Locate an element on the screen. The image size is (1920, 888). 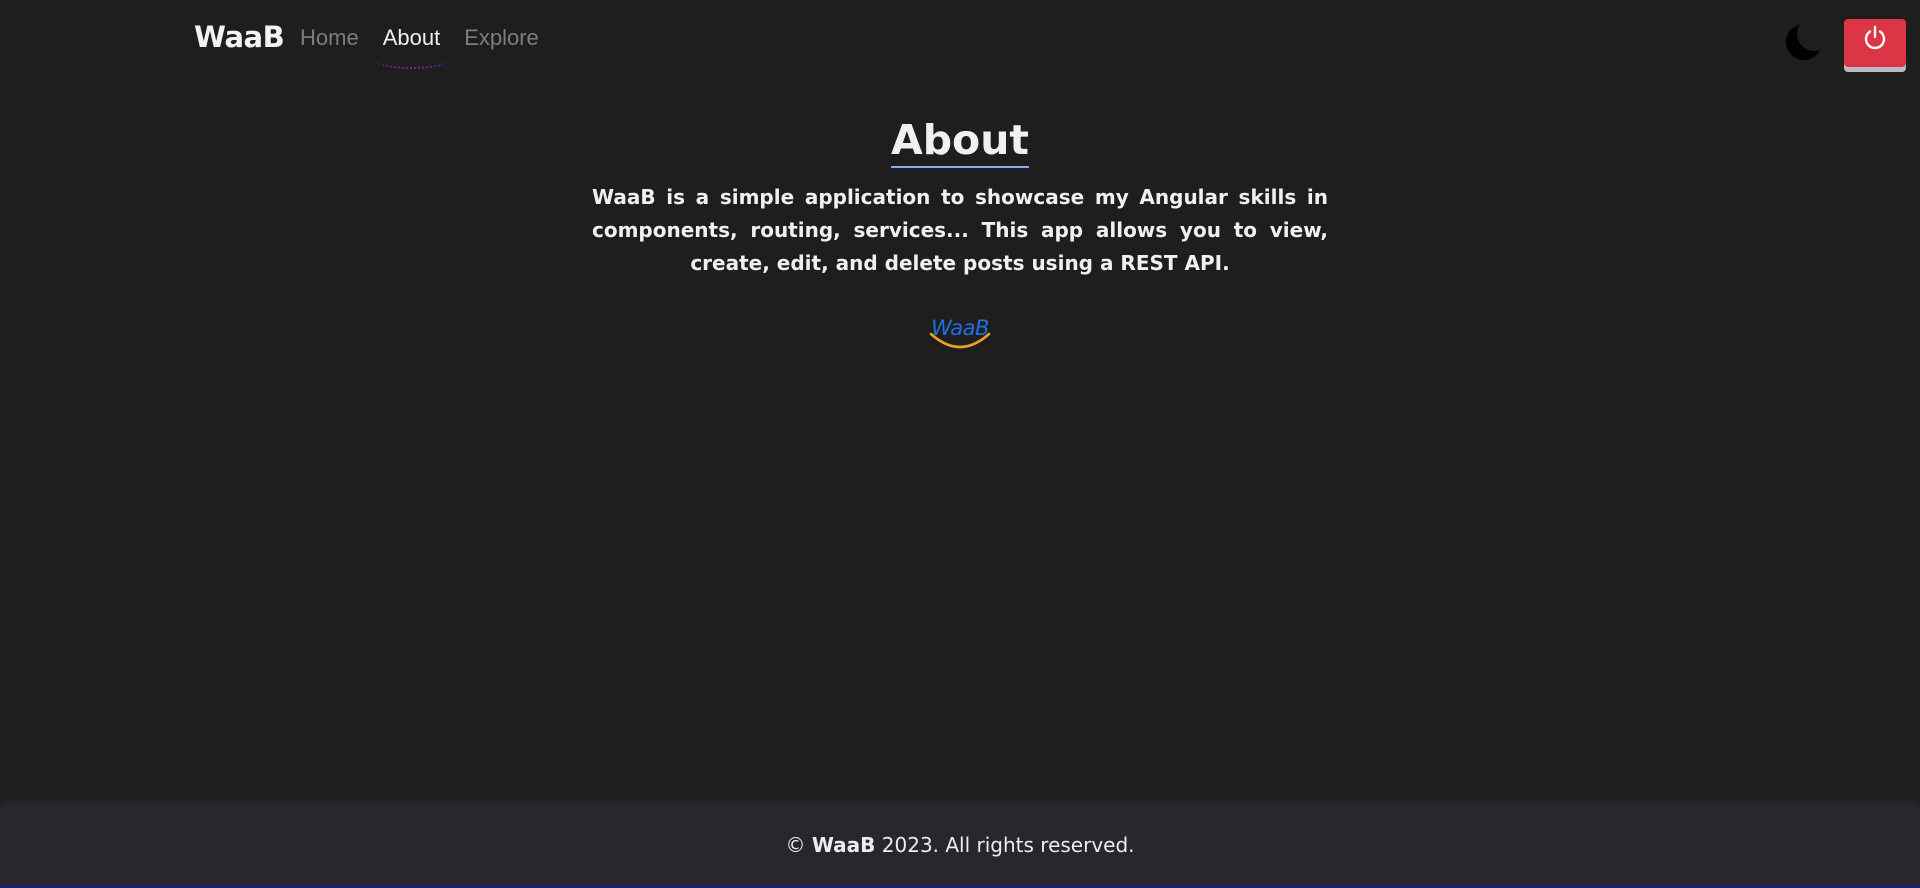
navbar: WaaB Home About Explore is located at coordinates (960, 40).